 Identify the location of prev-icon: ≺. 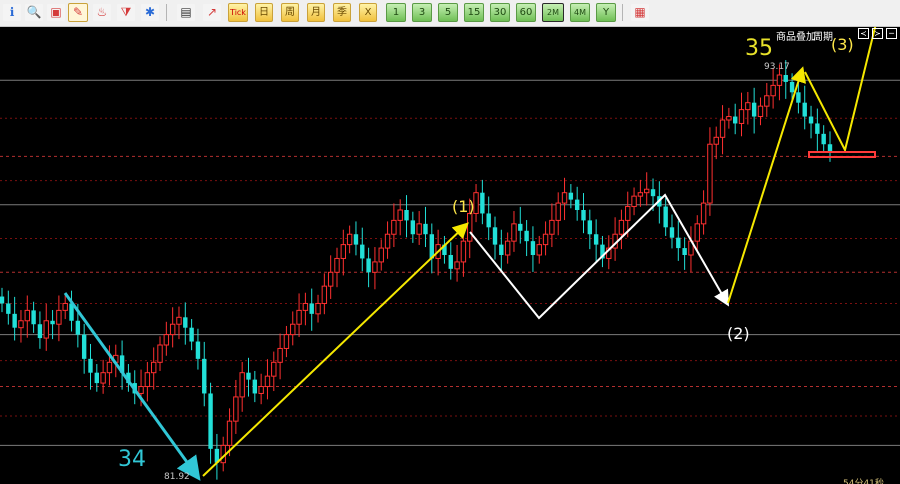
(863, 33).